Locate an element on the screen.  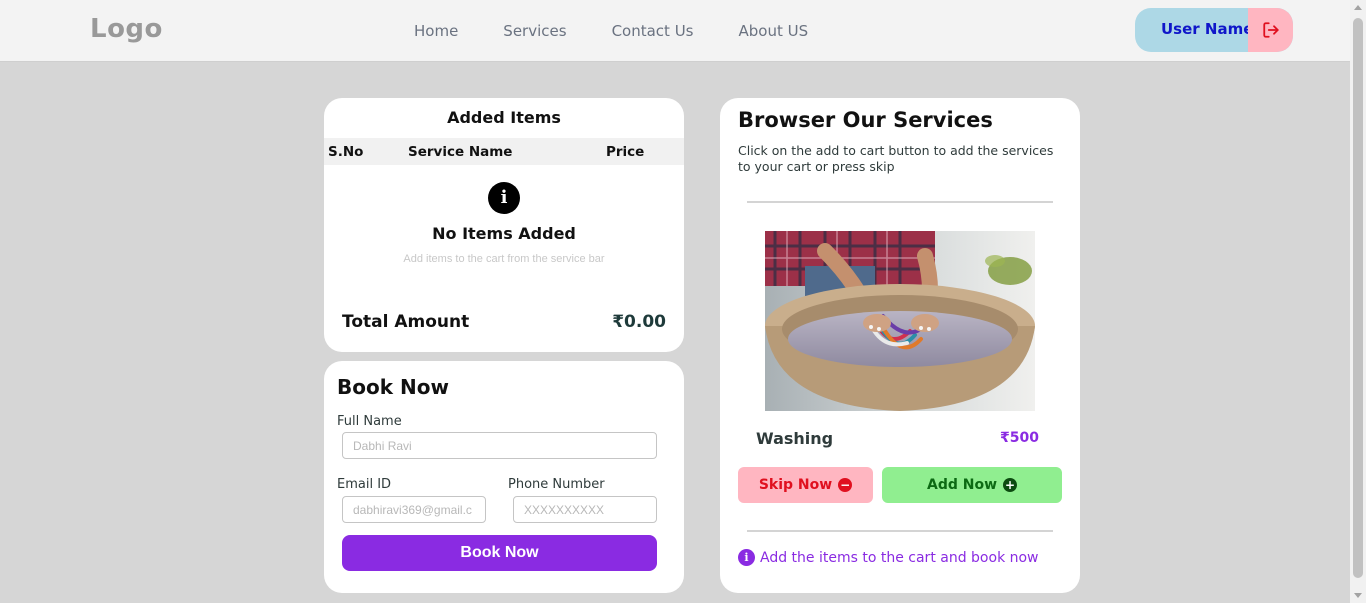
email-input is located at coordinates (414, 509).